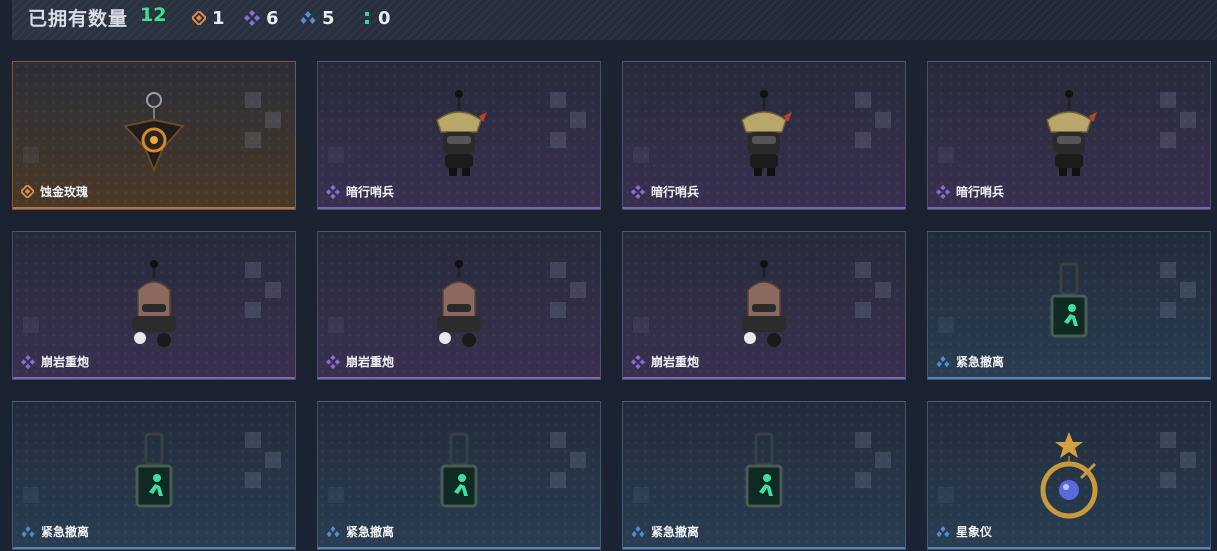 The image size is (1217, 551). Describe the element at coordinates (208, 18) in the screenshot. I see `orange-rarity-stat: 1` at that location.